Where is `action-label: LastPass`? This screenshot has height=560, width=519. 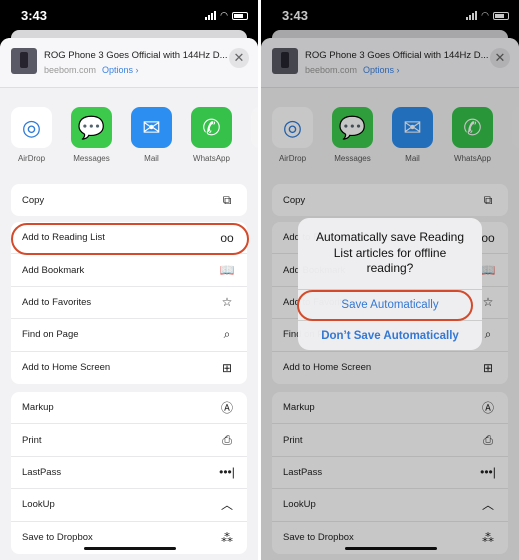 action-label: LastPass is located at coordinates (42, 472).